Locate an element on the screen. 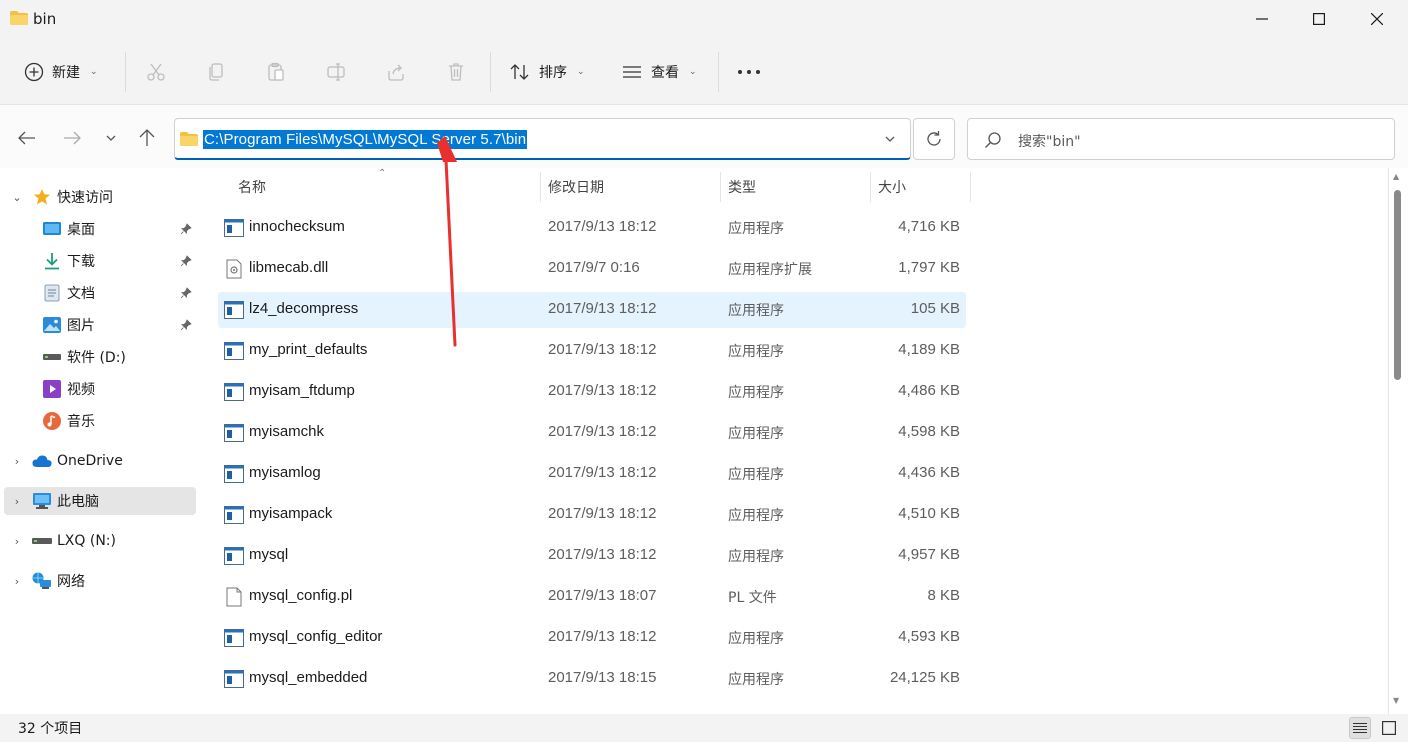 The height and width of the screenshot is (742, 1408). file-size: 105 KB is located at coordinates (935, 308).